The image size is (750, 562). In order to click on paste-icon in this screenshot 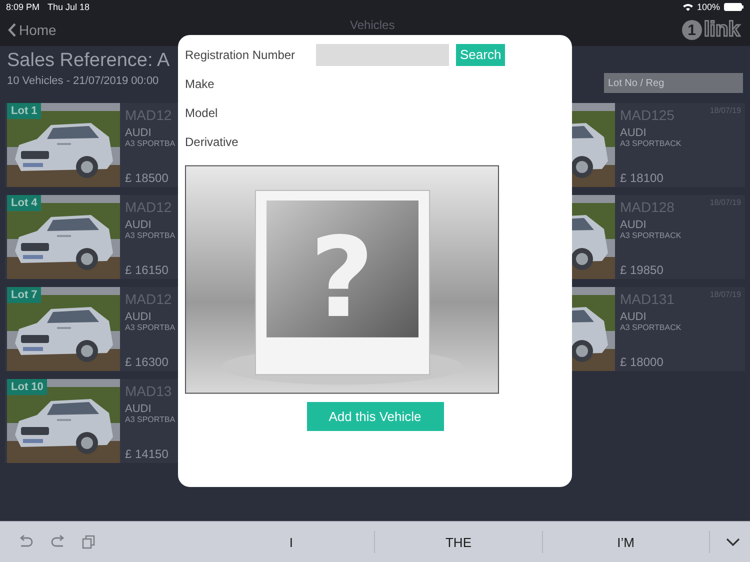, I will do `click(89, 542)`.